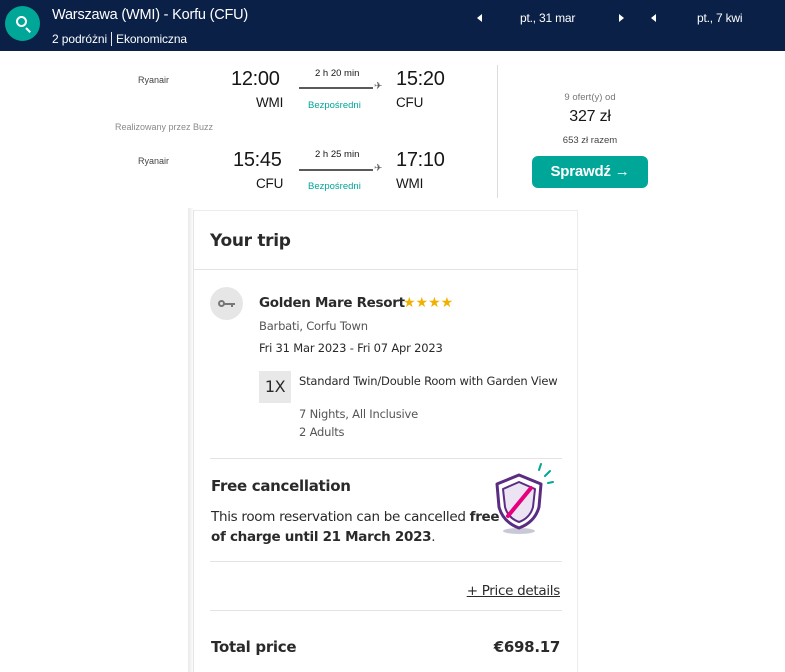 The height and width of the screenshot is (672, 785). What do you see at coordinates (547, 18) in the screenshot?
I see `depart-date: pt., 31 mar` at bounding box center [547, 18].